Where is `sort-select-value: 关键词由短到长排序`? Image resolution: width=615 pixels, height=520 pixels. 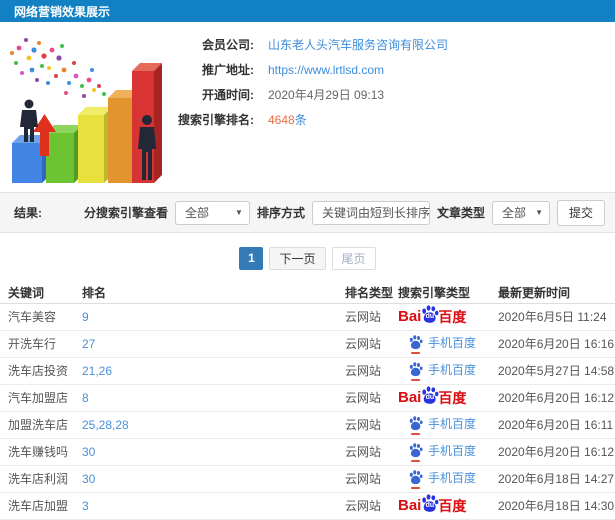 sort-select-value: 关键词由短到长排序 is located at coordinates (375, 213).